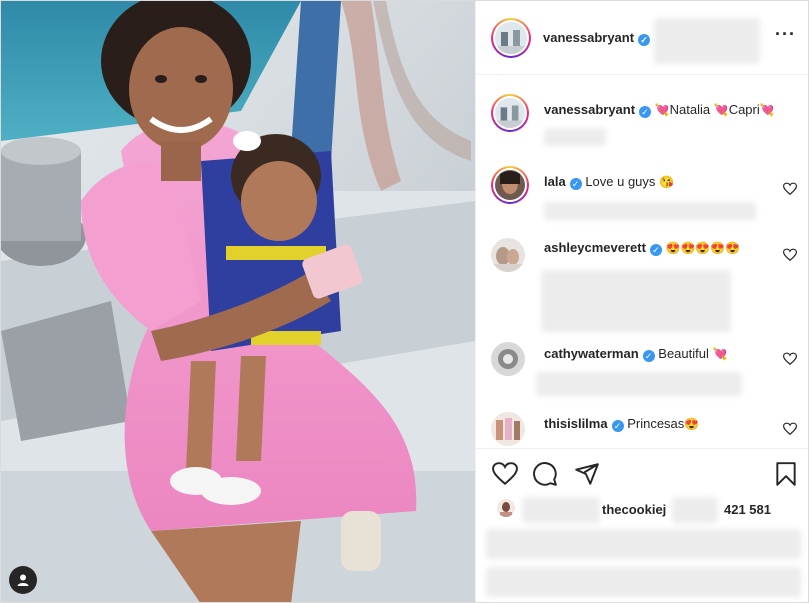  I want to click on blurred-comment-input, so click(643, 582).